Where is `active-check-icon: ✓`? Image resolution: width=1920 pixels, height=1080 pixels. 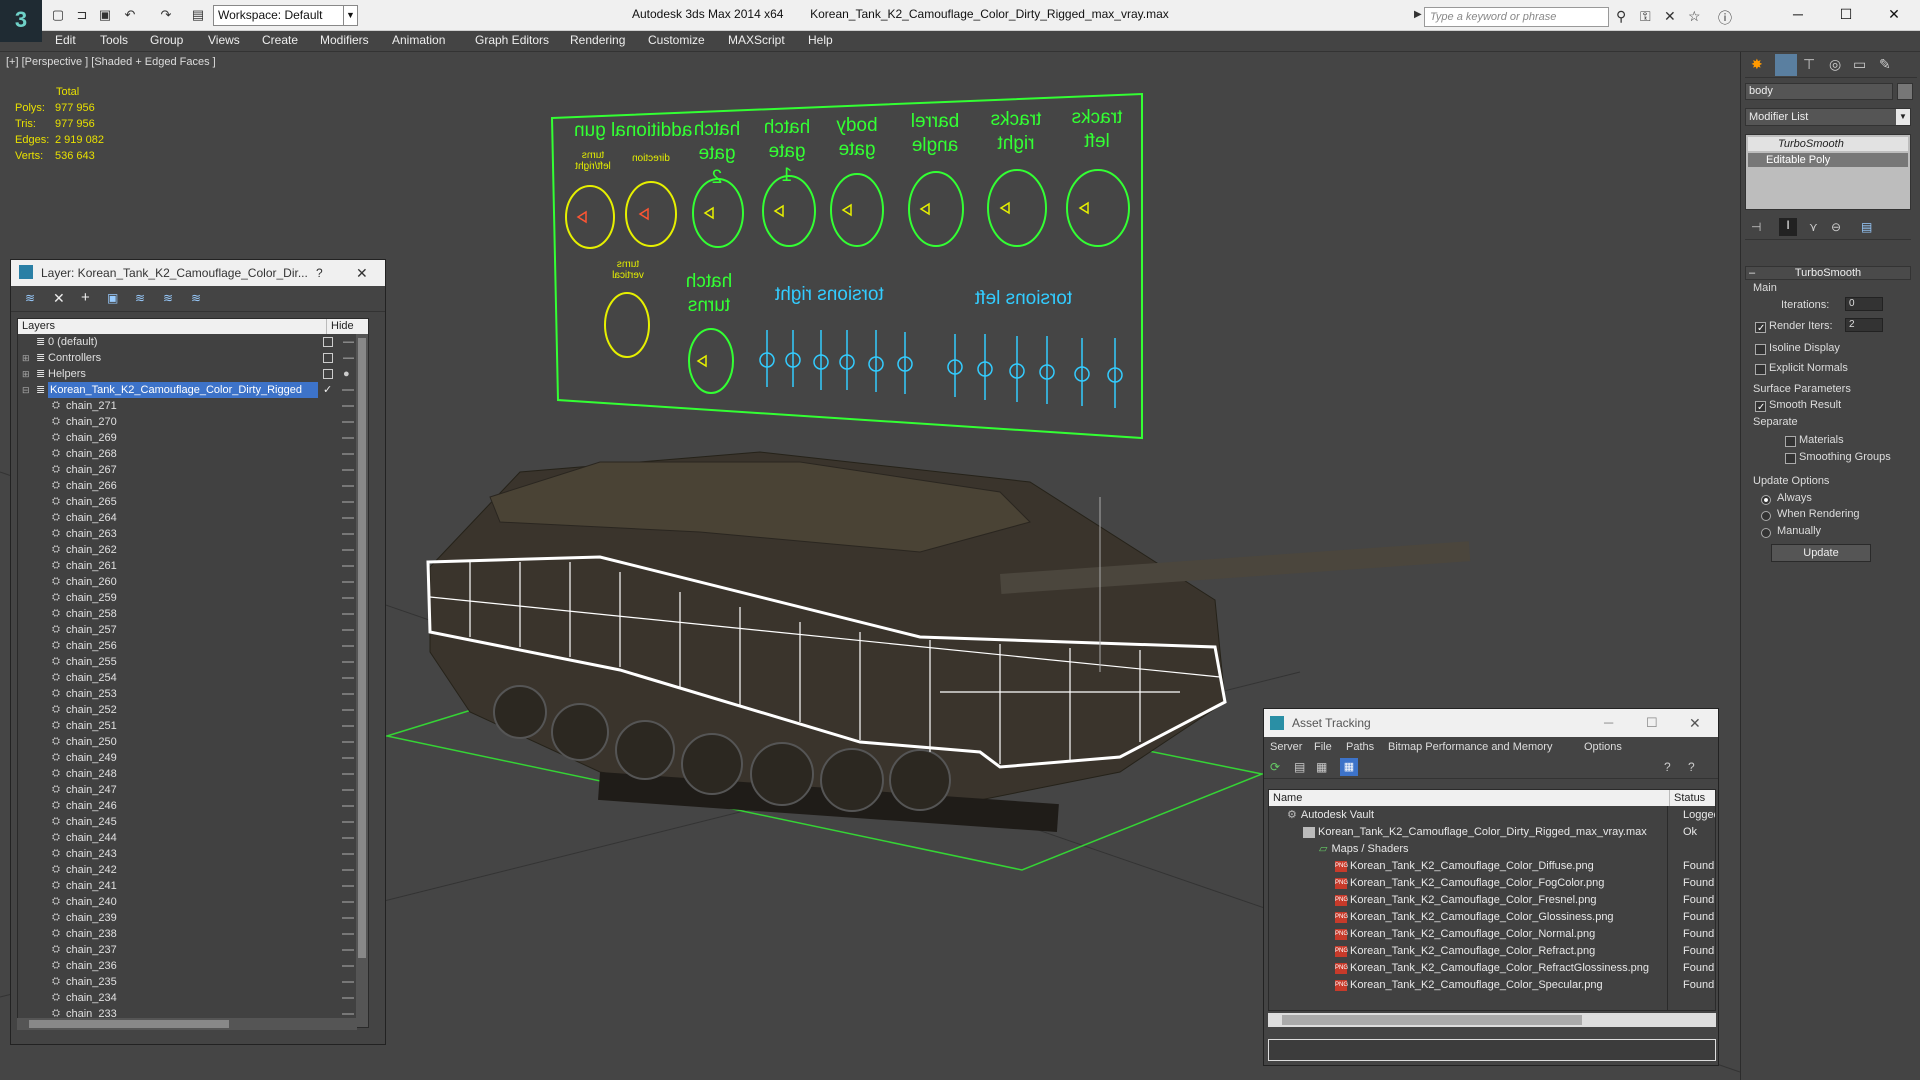
active-check-icon: ✓ is located at coordinates (327, 390).